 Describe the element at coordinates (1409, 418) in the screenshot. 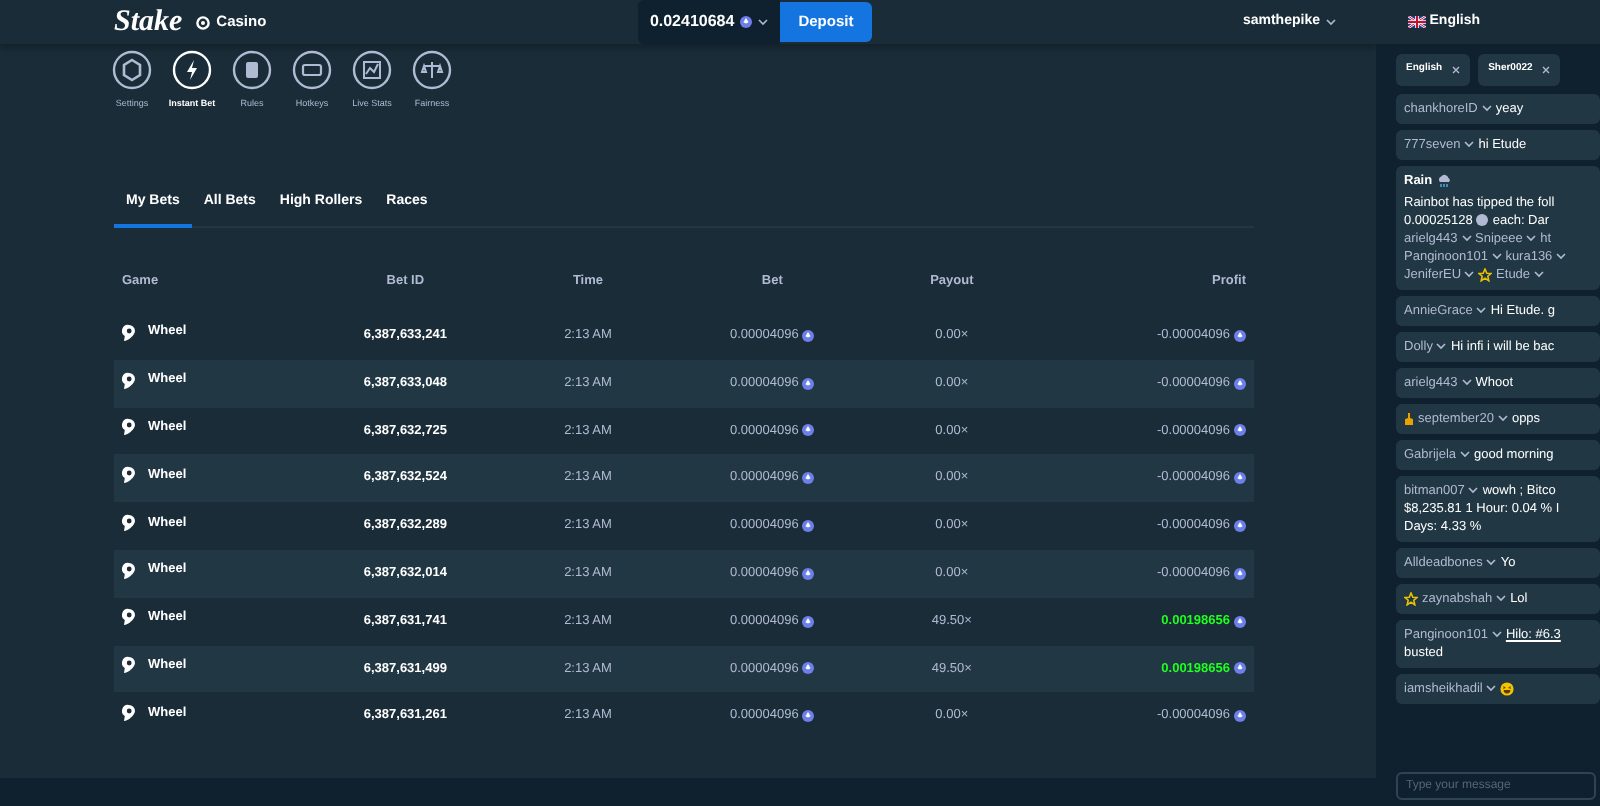

I see `hand-icon` at that location.